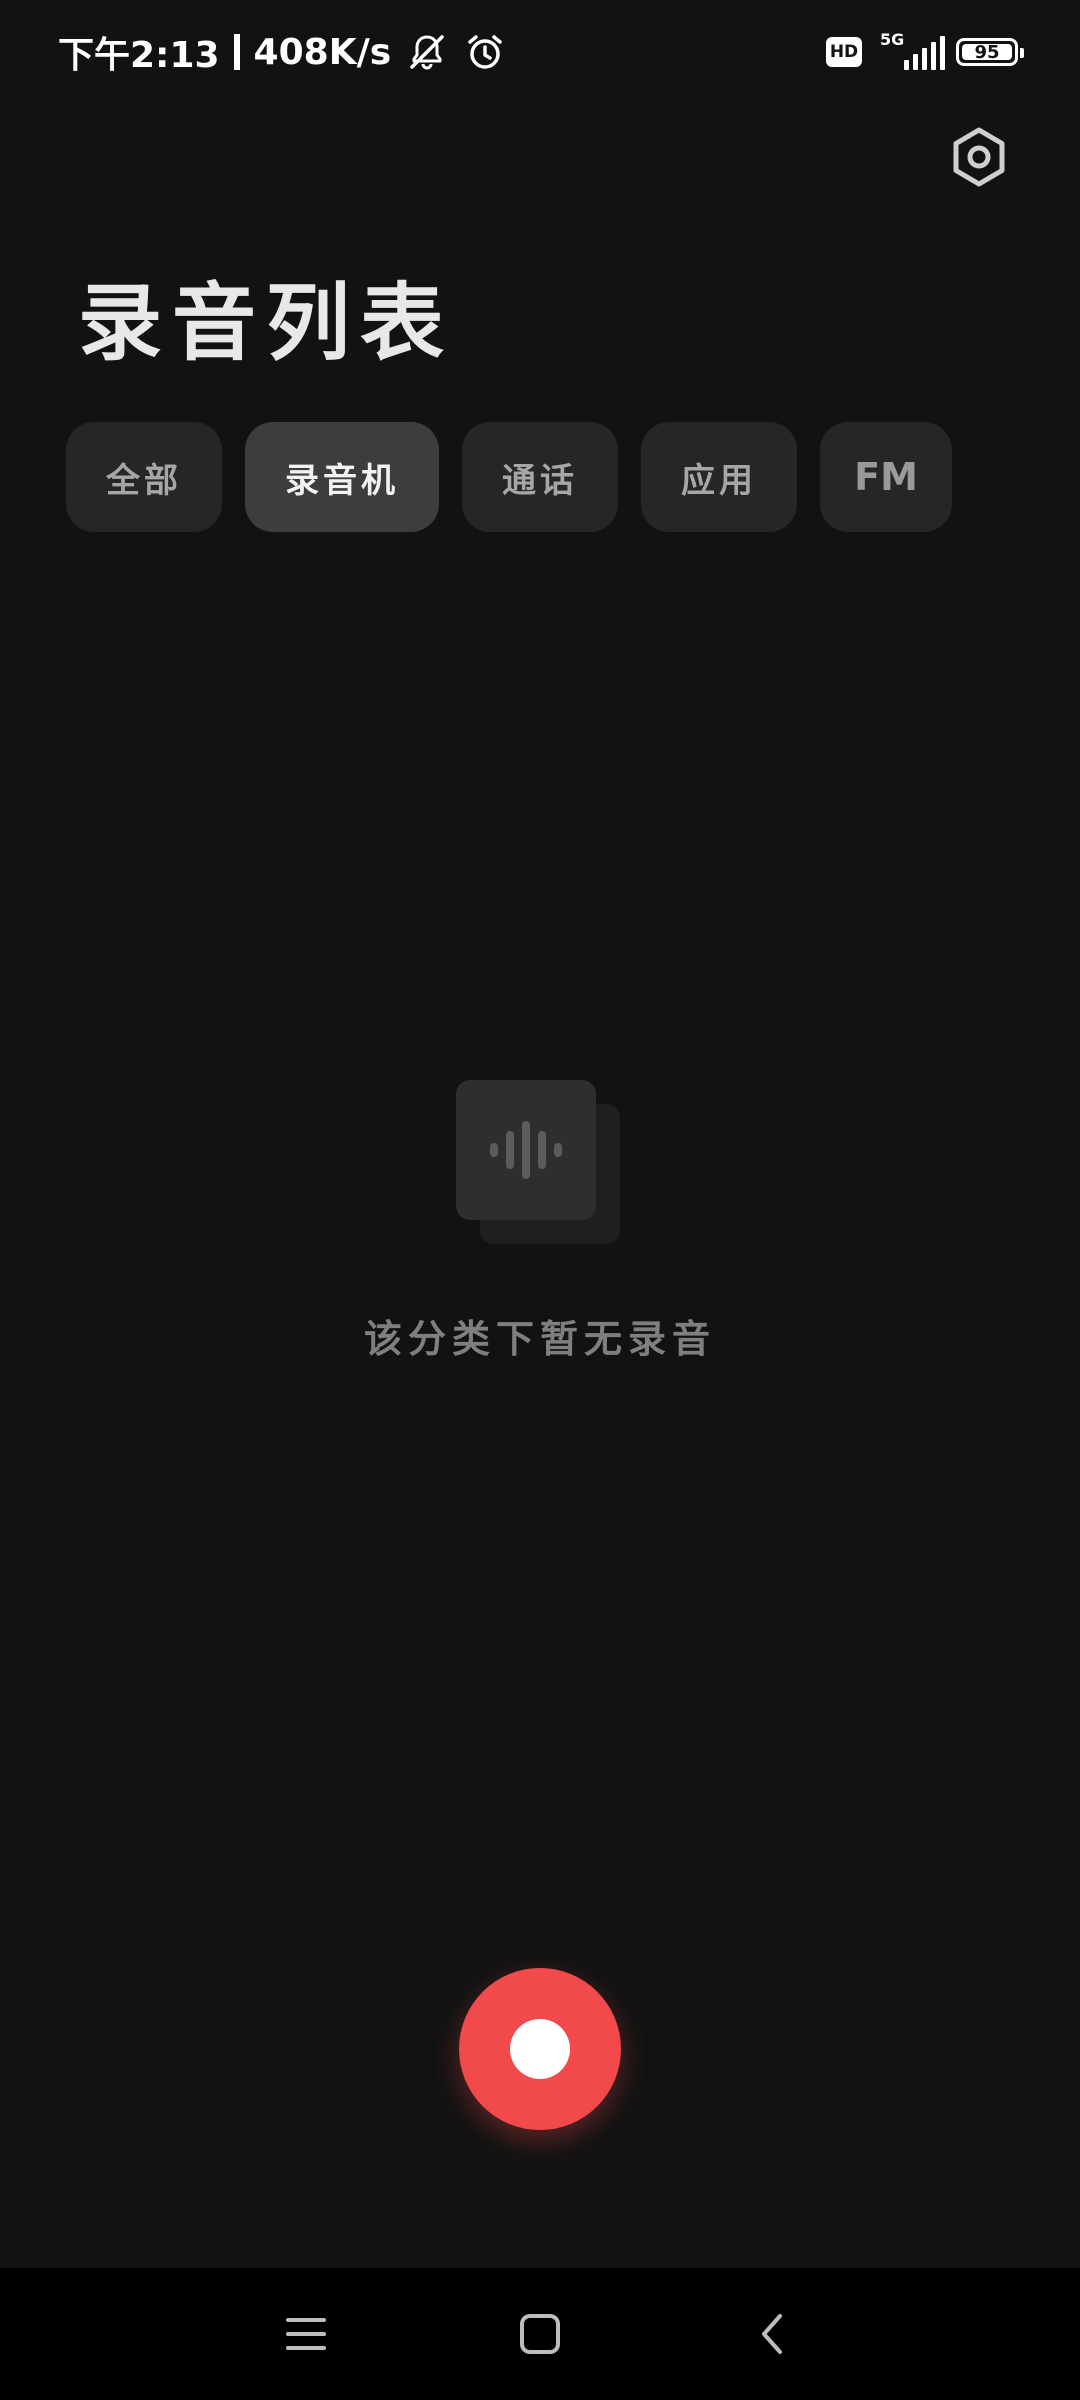 This screenshot has width=1080, height=2400. I want to click on alarm-icon, so click(485, 52).